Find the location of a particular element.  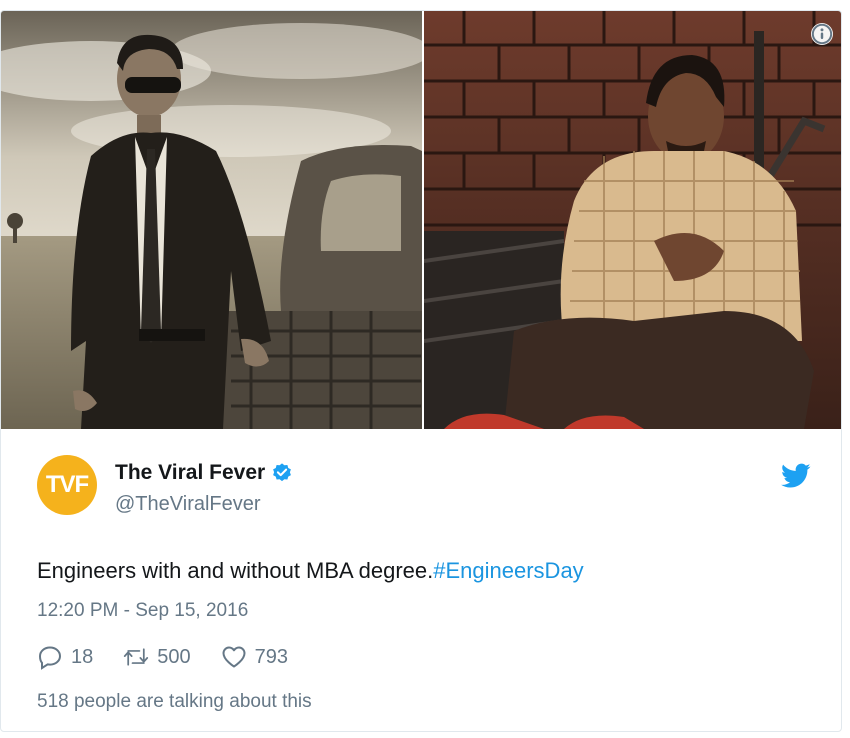

retweet-button: 500 is located at coordinates (157, 657).